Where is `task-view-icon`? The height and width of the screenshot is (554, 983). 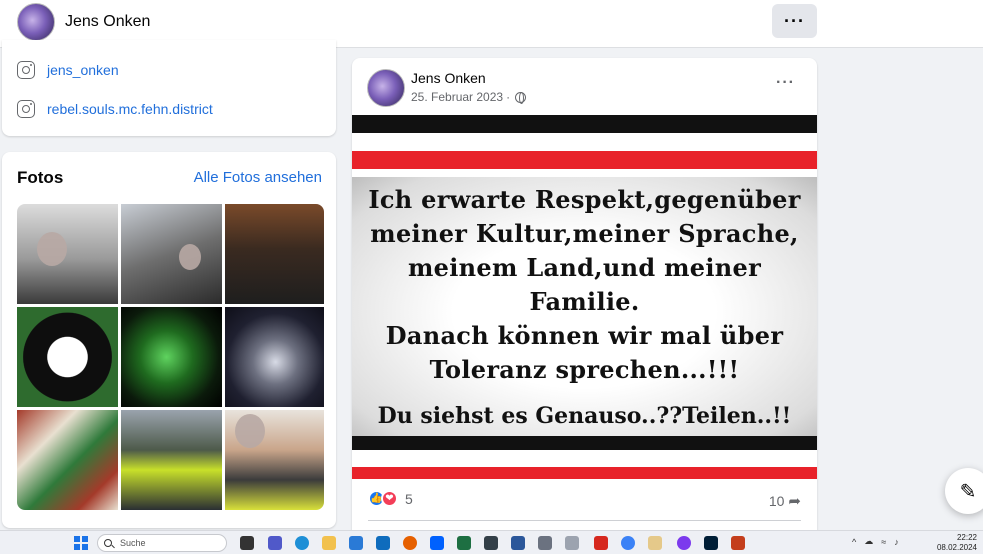 task-view-icon is located at coordinates (247, 543).